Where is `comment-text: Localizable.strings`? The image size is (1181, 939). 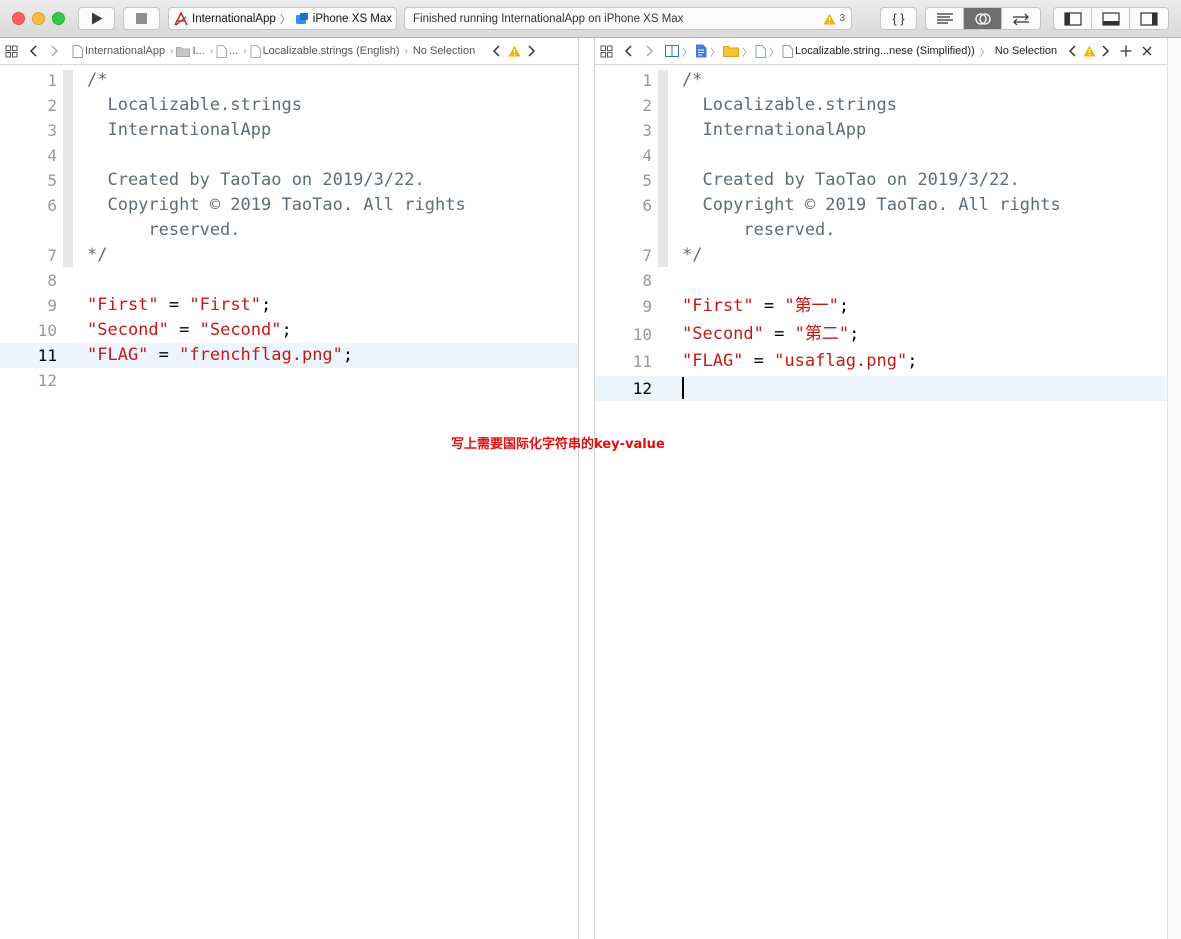
comment-text: Localizable.strings is located at coordinates (789, 105).